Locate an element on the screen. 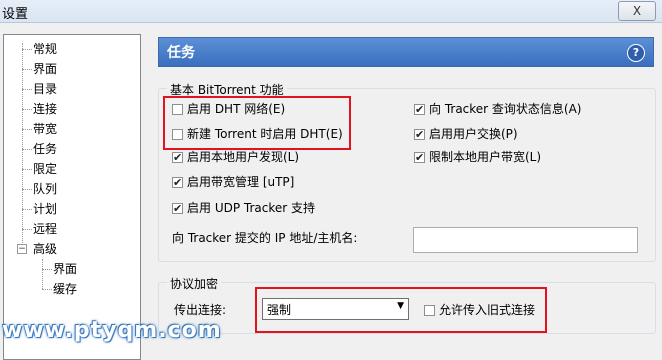 The image size is (662, 360). title-bar: 设置 X is located at coordinates (331, 11).